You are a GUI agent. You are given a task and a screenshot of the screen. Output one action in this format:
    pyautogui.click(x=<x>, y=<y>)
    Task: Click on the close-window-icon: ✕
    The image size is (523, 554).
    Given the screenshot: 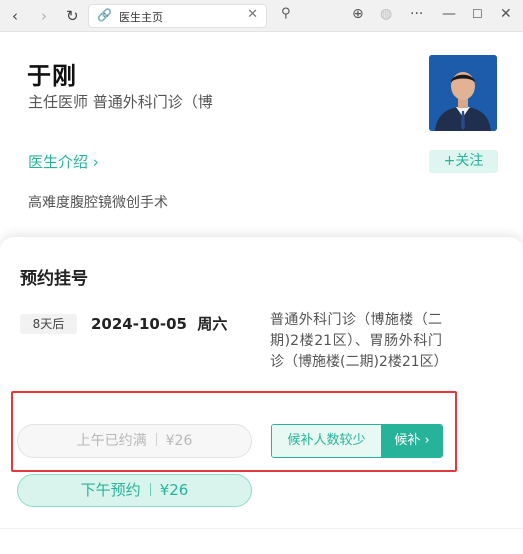 What is the action you would take?
    pyautogui.click(x=506, y=14)
    